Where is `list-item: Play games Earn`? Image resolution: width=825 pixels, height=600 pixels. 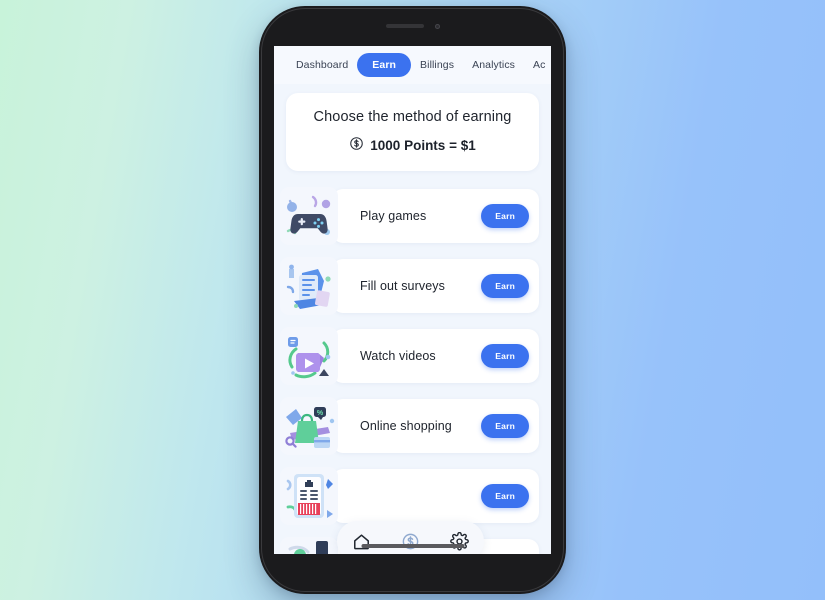 list-item: Play games Earn is located at coordinates (412, 216).